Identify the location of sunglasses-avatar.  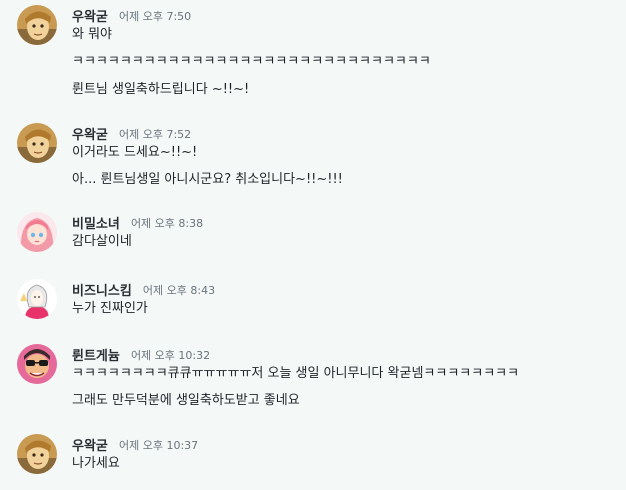
(37, 364).